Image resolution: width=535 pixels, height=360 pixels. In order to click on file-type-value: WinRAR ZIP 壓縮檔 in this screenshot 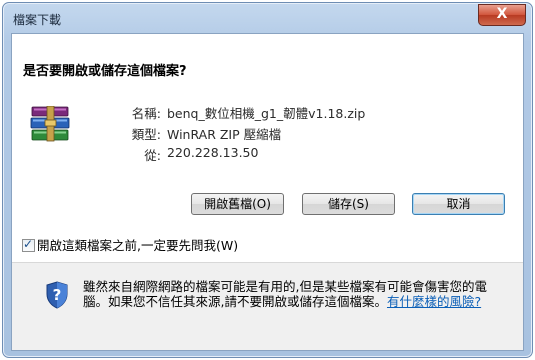, I will do `click(224, 134)`.